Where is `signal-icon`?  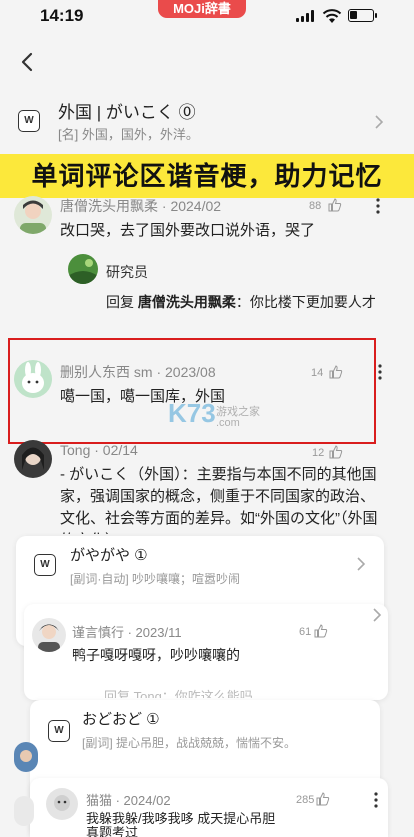 signal-icon is located at coordinates (306, 16).